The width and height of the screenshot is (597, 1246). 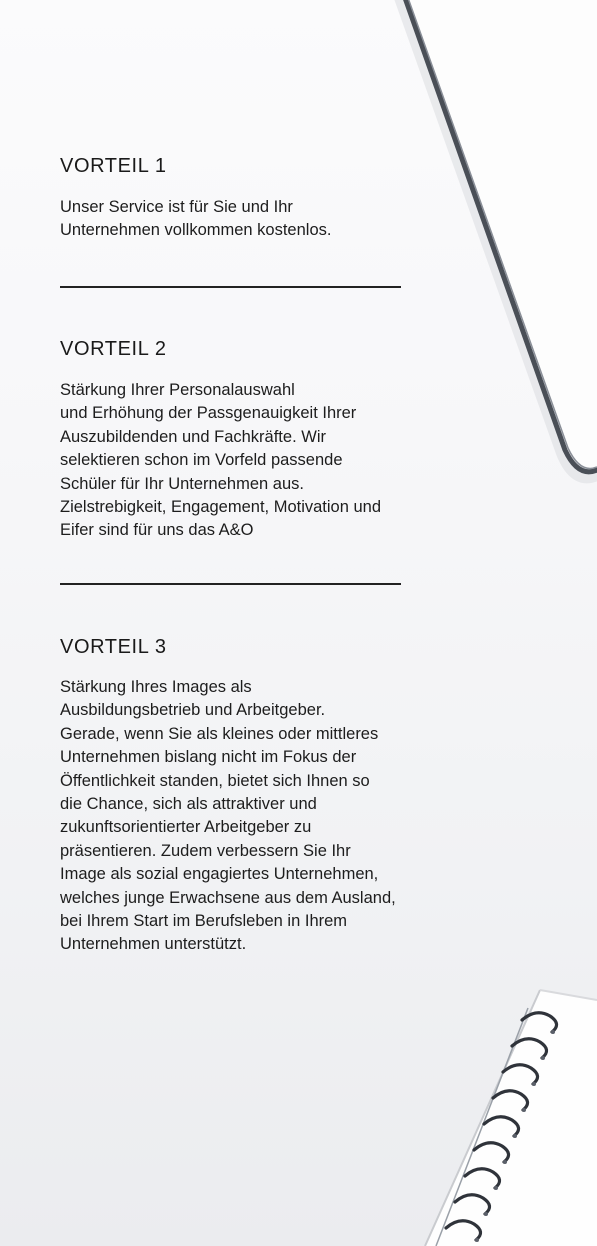 What do you see at coordinates (113, 166) in the screenshot?
I see `advantage-1-heading: VORTEIL 1` at bounding box center [113, 166].